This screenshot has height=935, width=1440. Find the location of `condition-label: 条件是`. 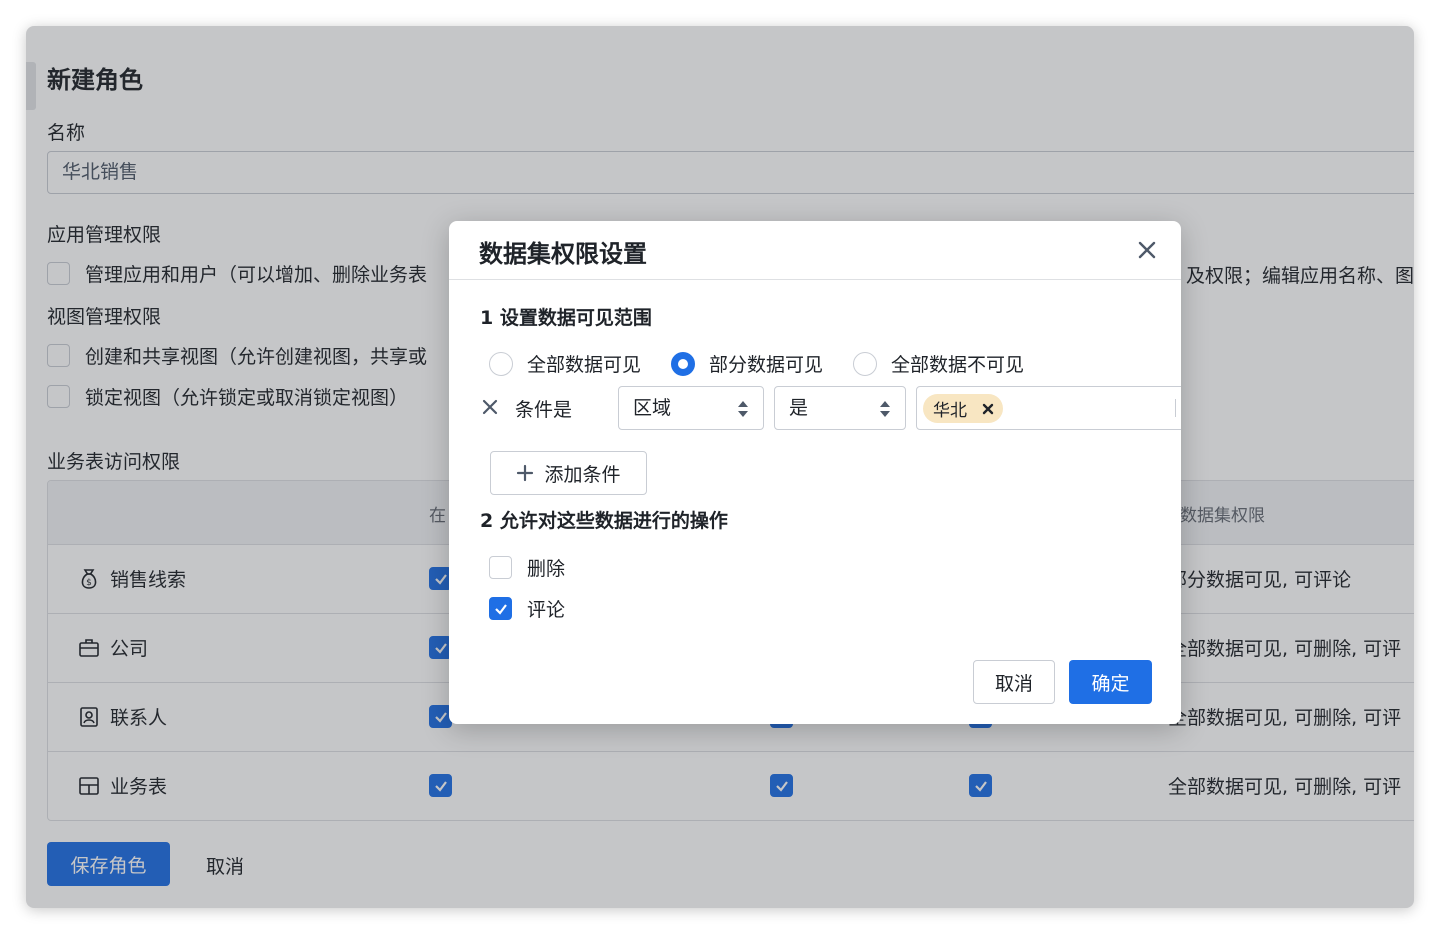

condition-label: 条件是 is located at coordinates (544, 410).